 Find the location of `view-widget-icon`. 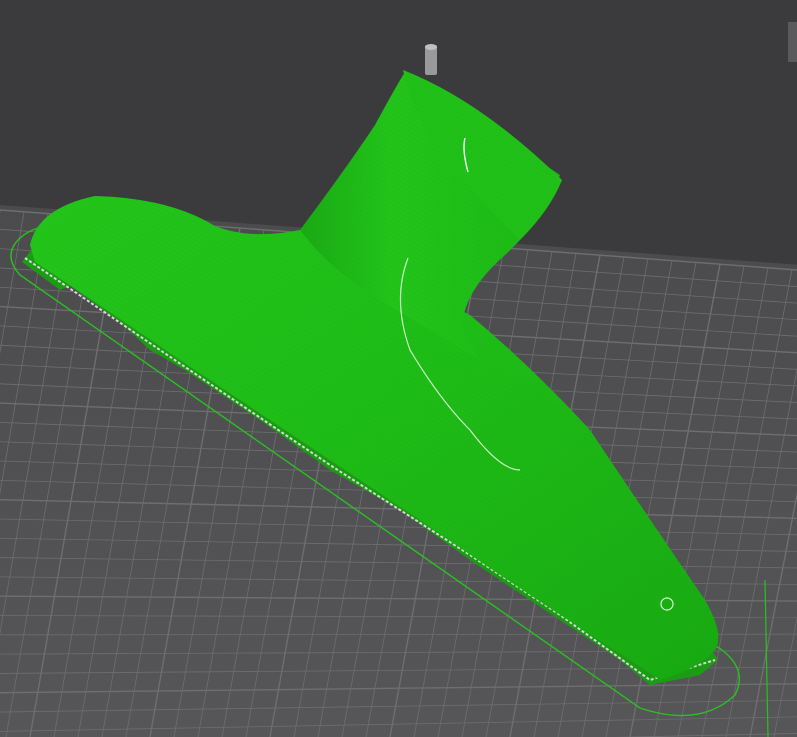

view-widget-icon is located at coordinates (792, 42).